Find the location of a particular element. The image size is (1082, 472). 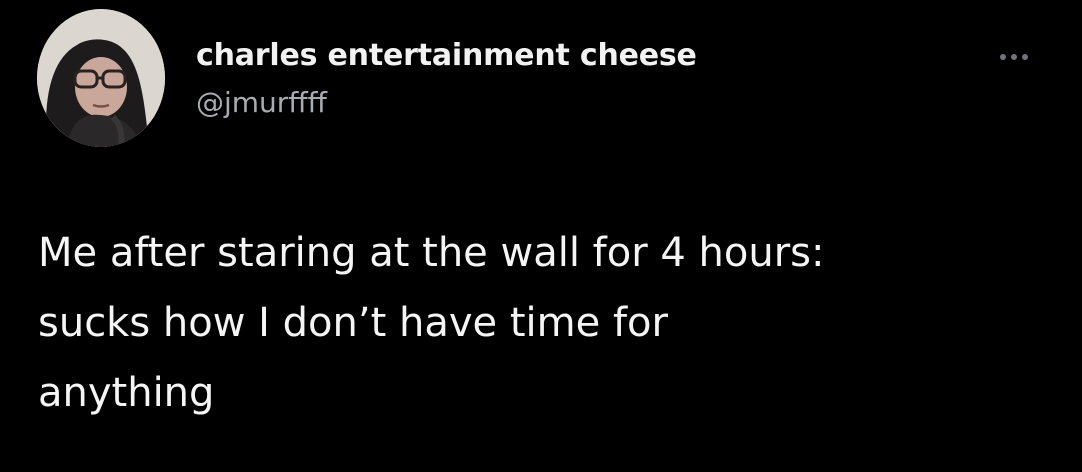

tweet-text-line: sucks how I don’t have time for is located at coordinates (353, 323).